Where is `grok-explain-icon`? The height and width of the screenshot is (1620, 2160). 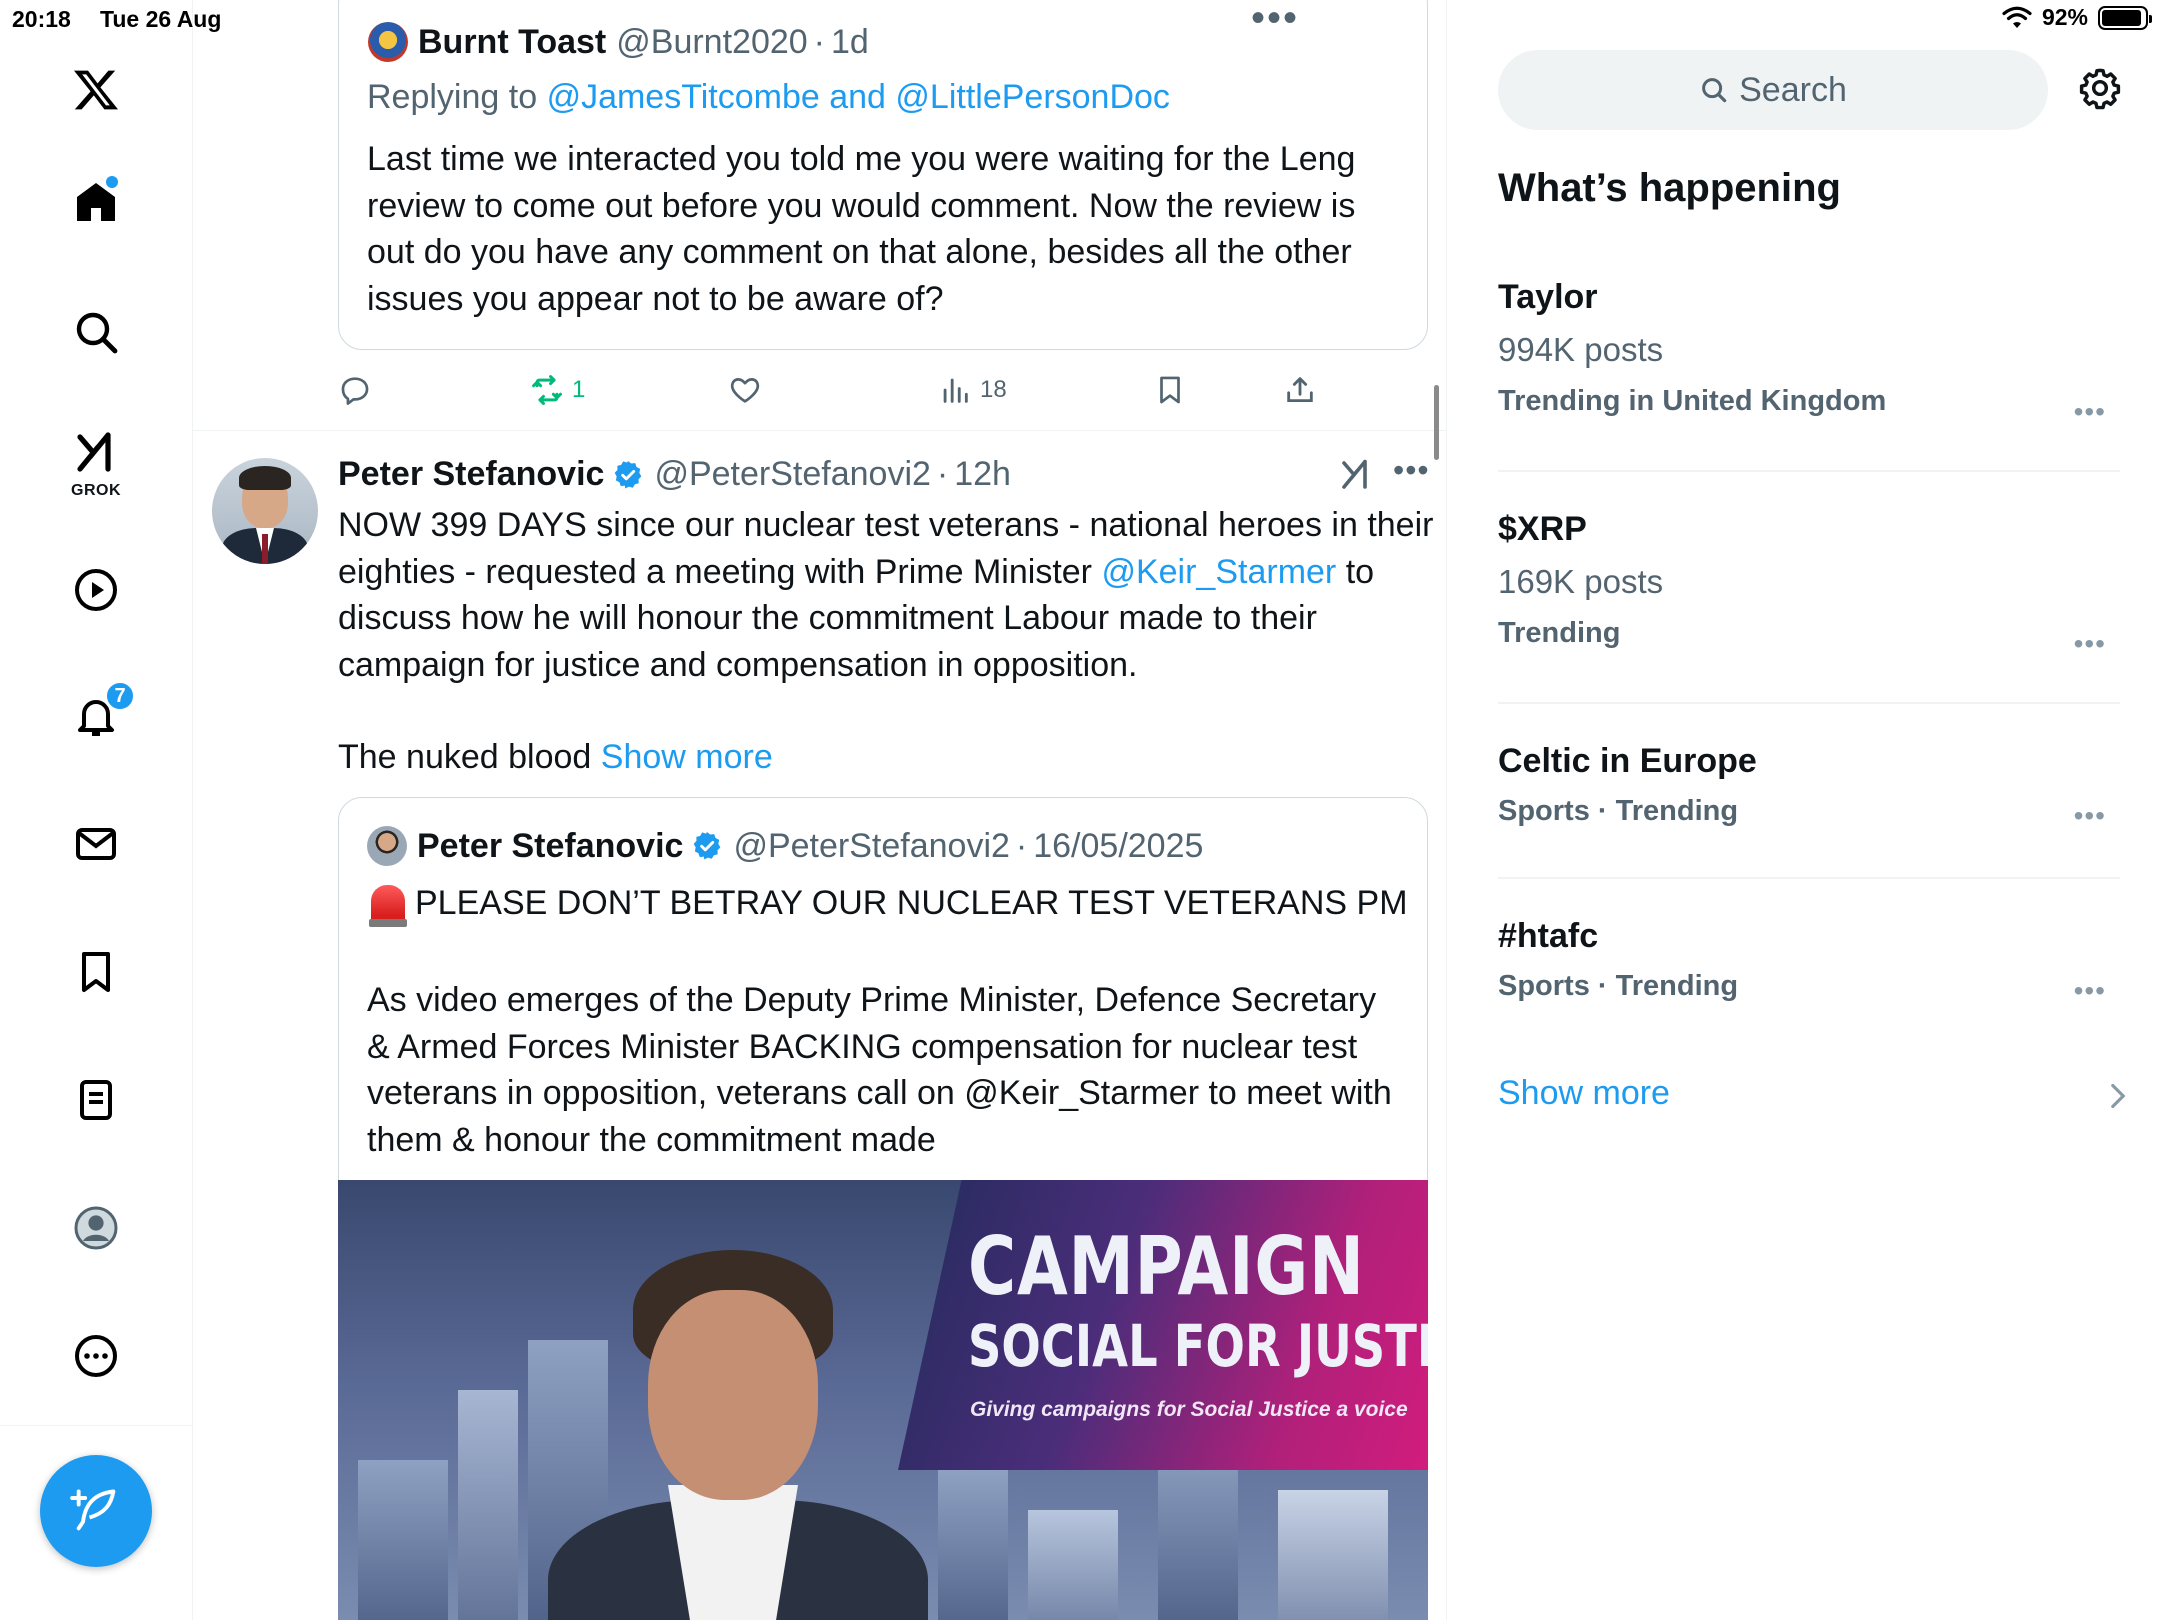 grok-explain-icon is located at coordinates (1356, 475).